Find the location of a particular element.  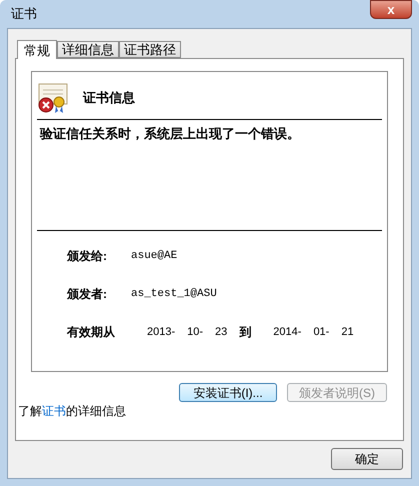

section-heading: 证书信息 is located at coordinates (109, 98).